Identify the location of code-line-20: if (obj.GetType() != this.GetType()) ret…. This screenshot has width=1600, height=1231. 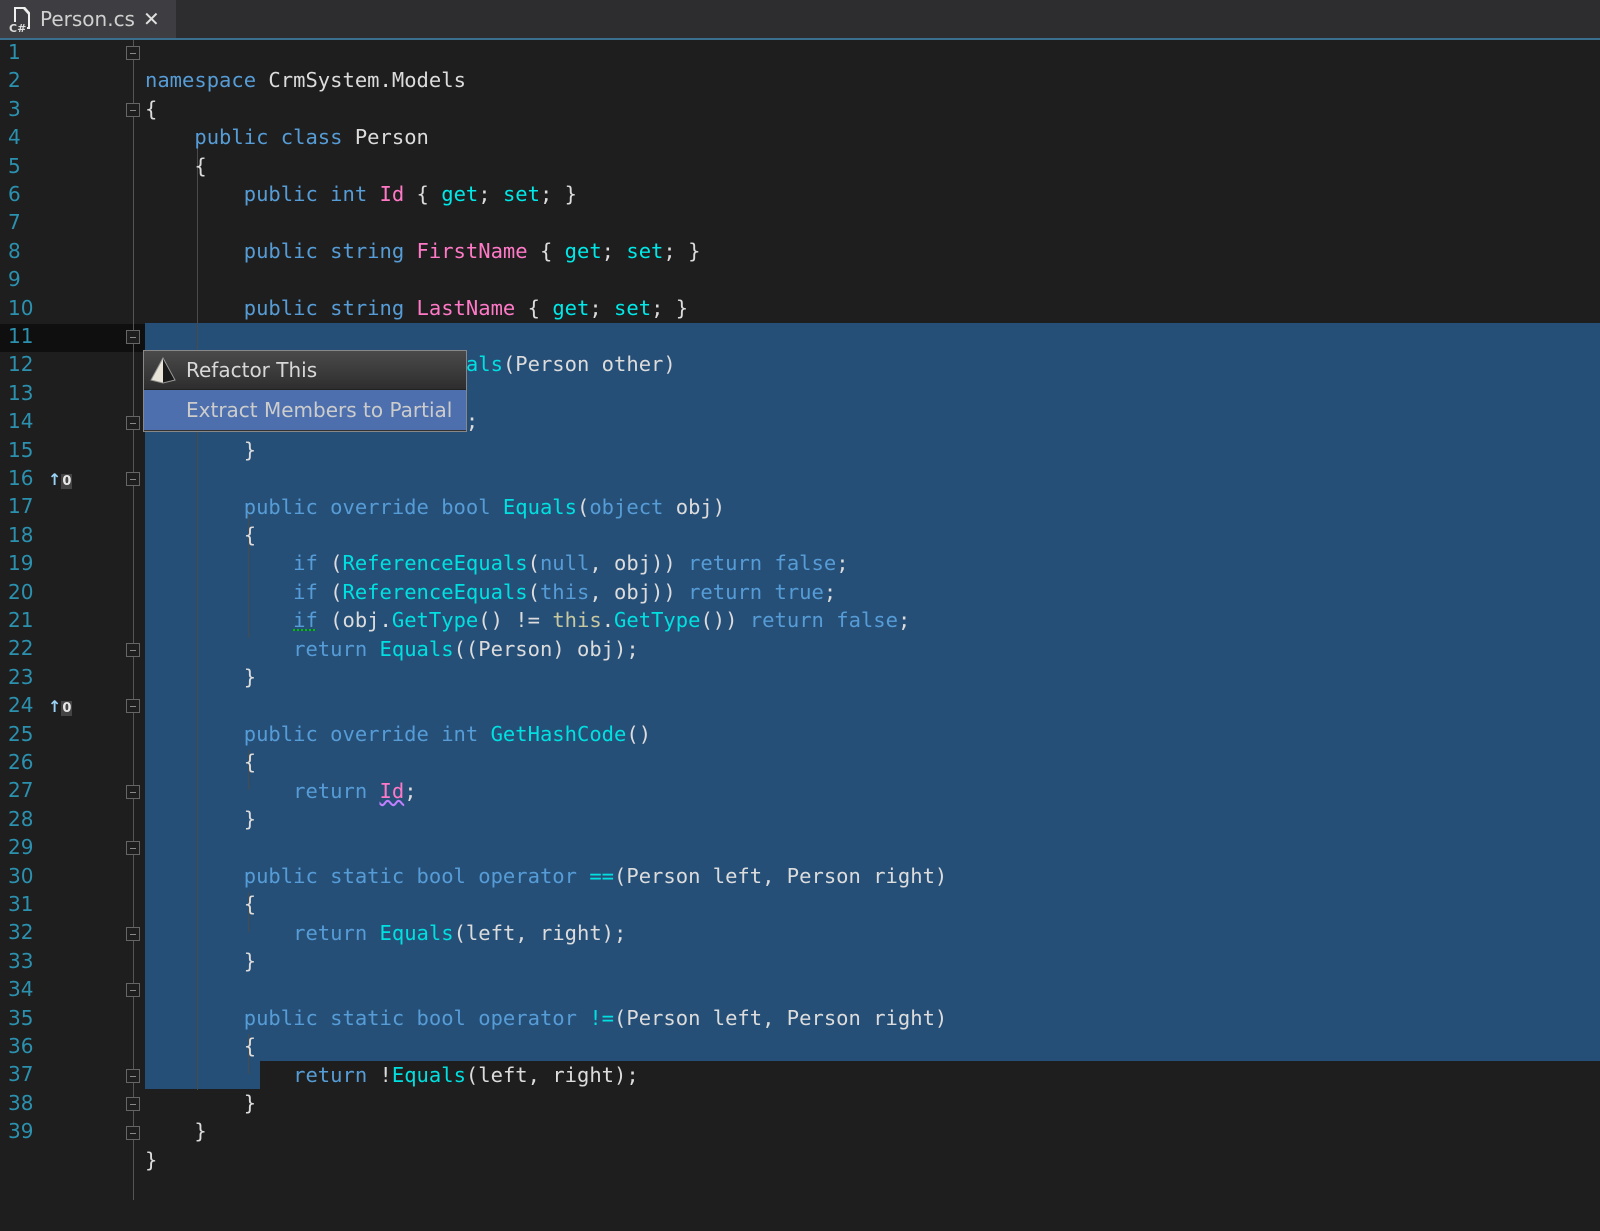
(602, 620).